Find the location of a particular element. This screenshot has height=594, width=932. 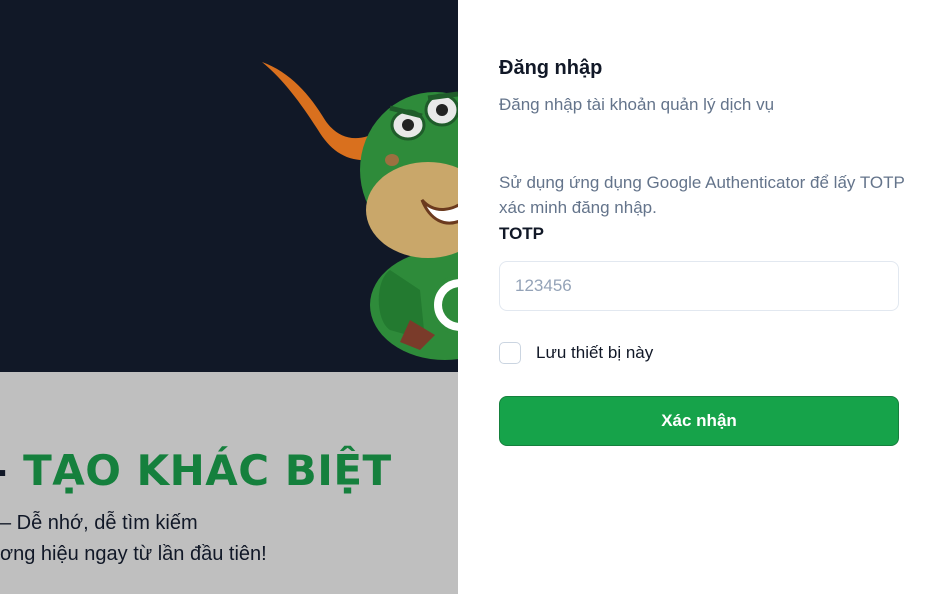

promo-line-1: – Dễ nhớ, dễ tìm kiếm is located at coordinates (99, 523).